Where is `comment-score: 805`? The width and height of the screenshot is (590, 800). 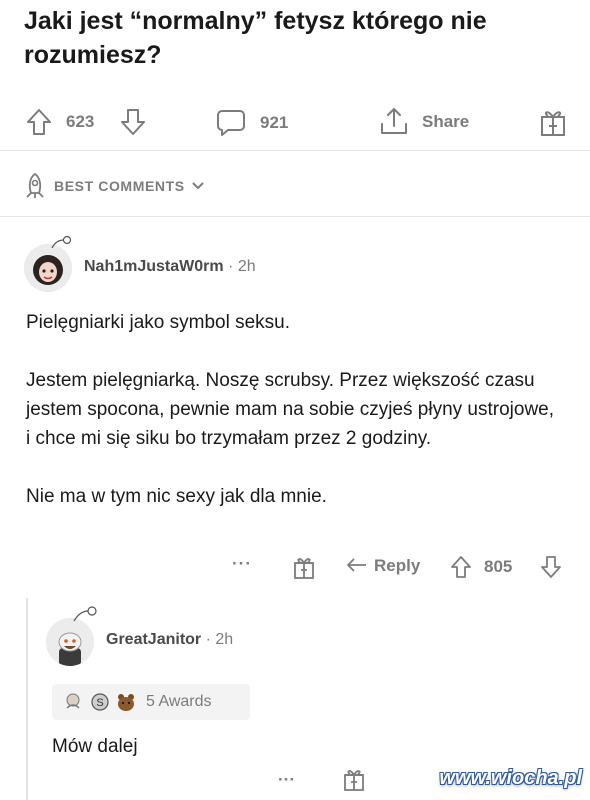 comment-score: 805 is located at coordinates (498, 566).